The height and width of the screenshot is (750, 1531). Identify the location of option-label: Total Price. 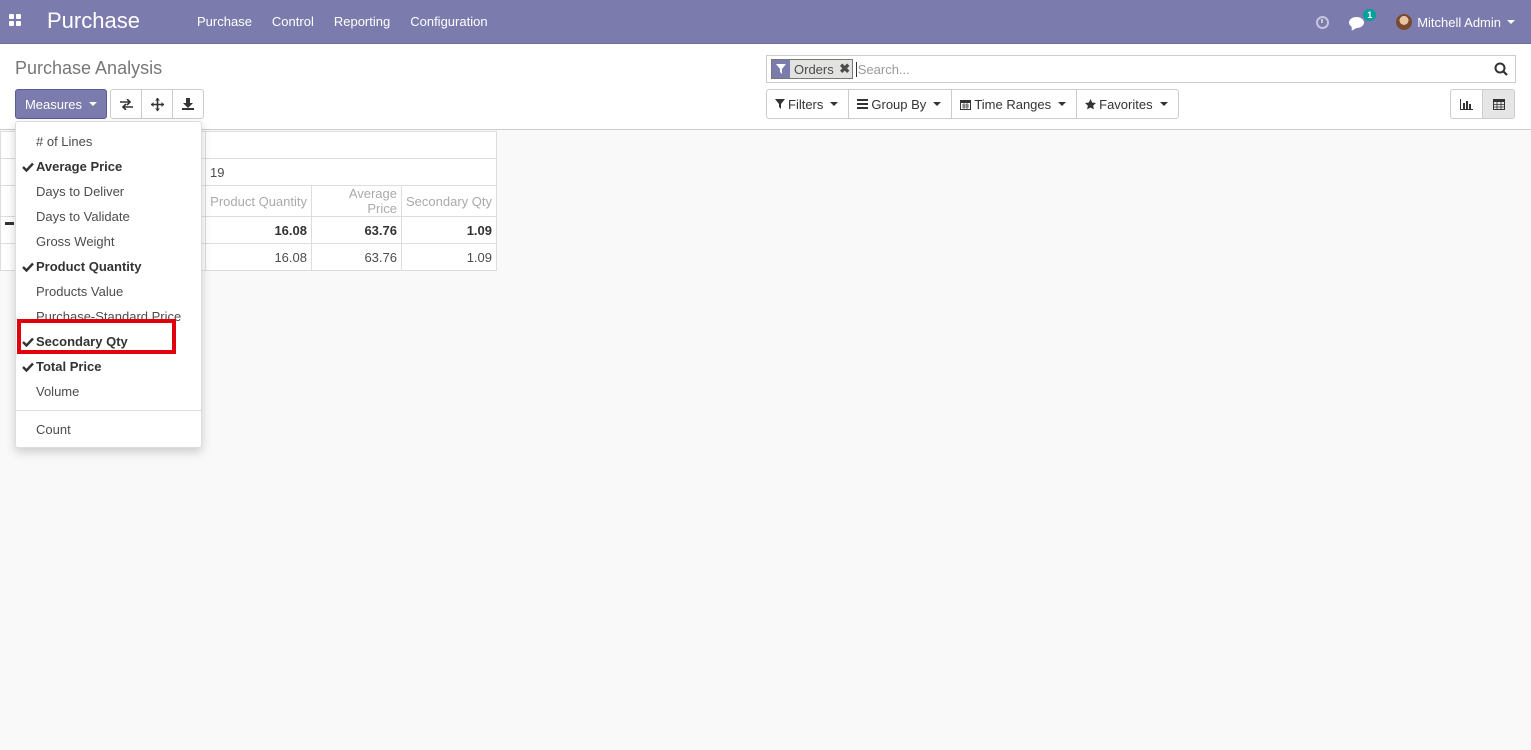
(69, 366).